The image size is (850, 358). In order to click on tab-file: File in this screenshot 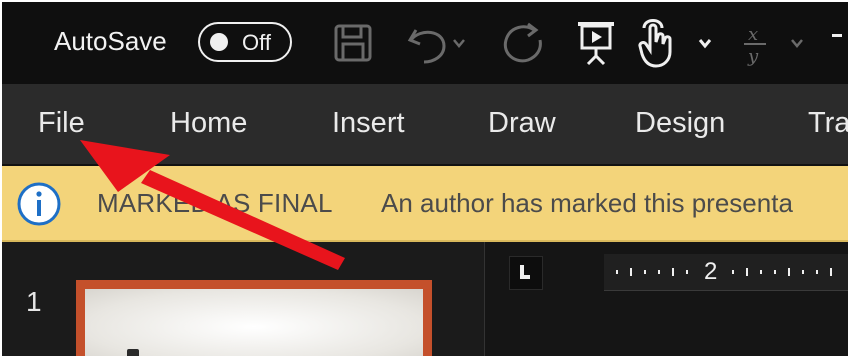, I will do `click(61, 123)`.